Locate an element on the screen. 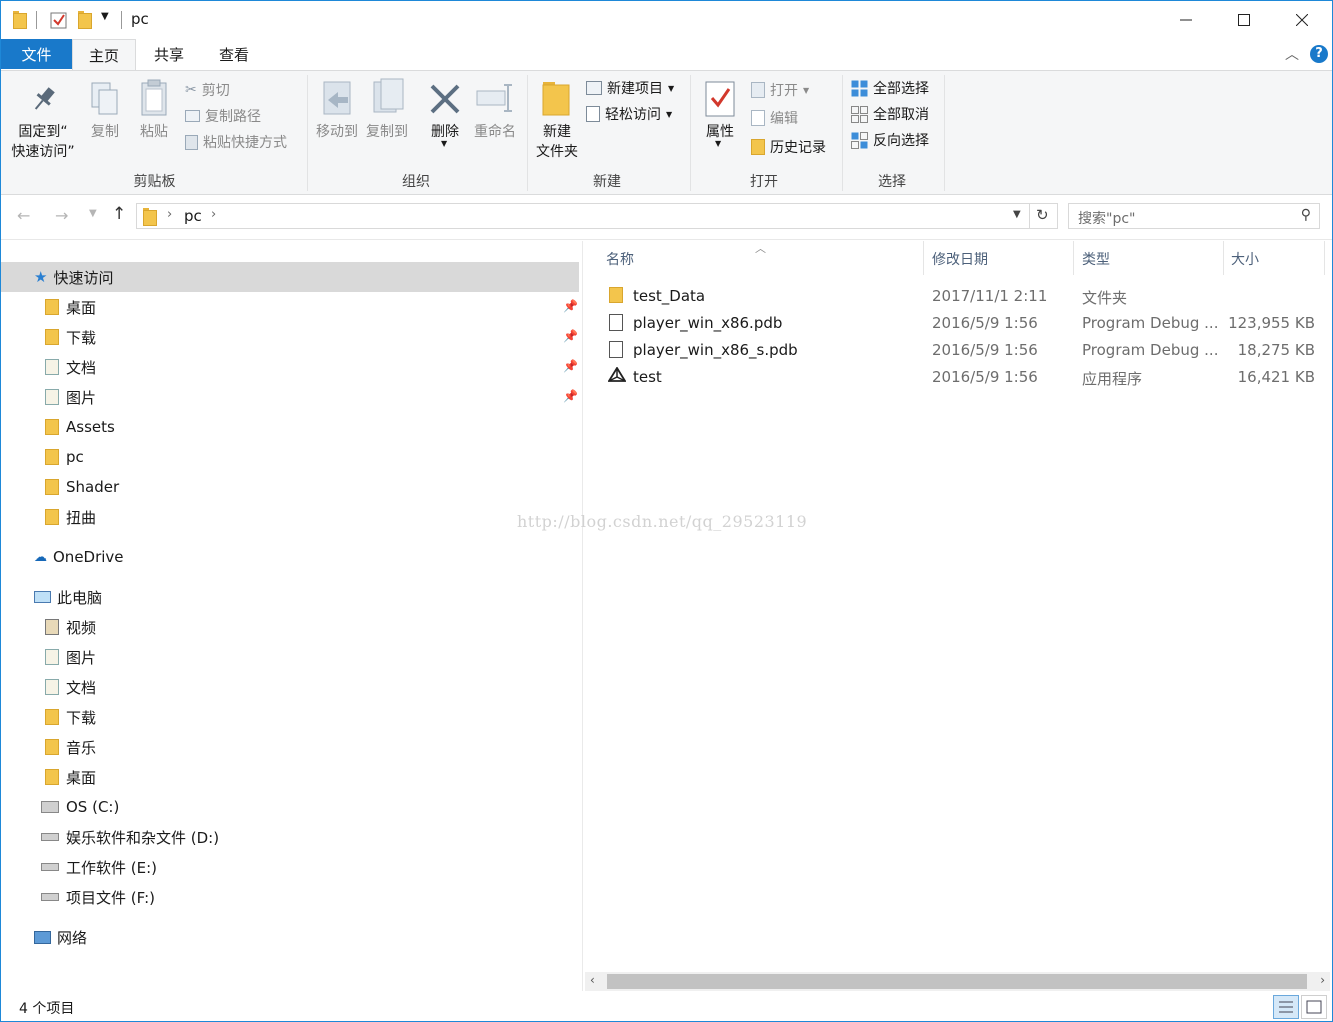 This screenshot has width=1333, height=1022. help-icon: ? is located at coordinates (1319, 54).